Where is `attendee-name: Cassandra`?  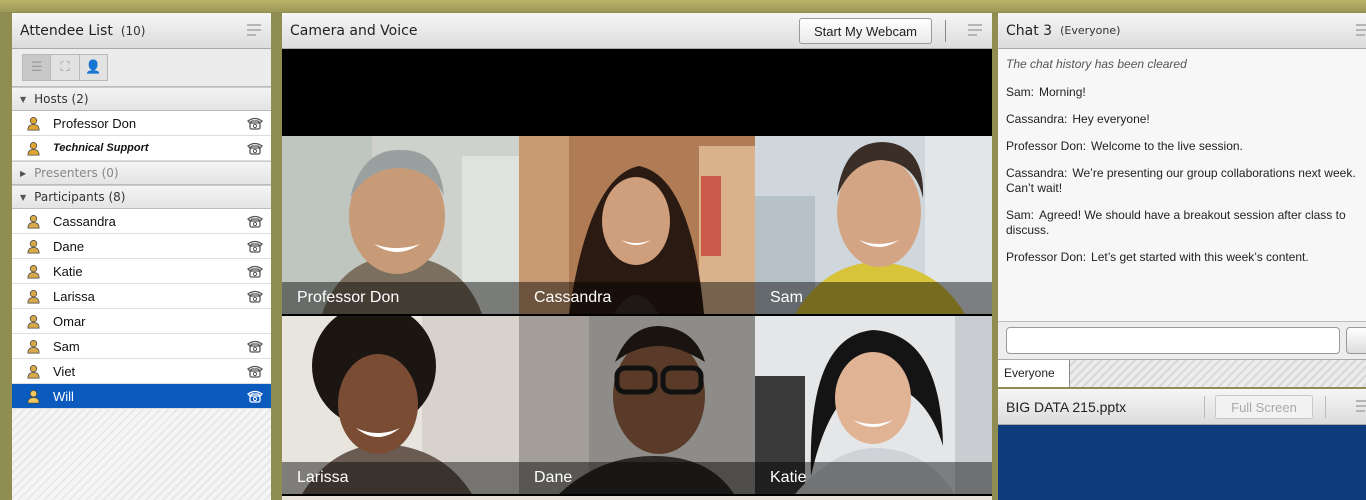 attendee-name: Cassandra is located at coordinates (84, 221).